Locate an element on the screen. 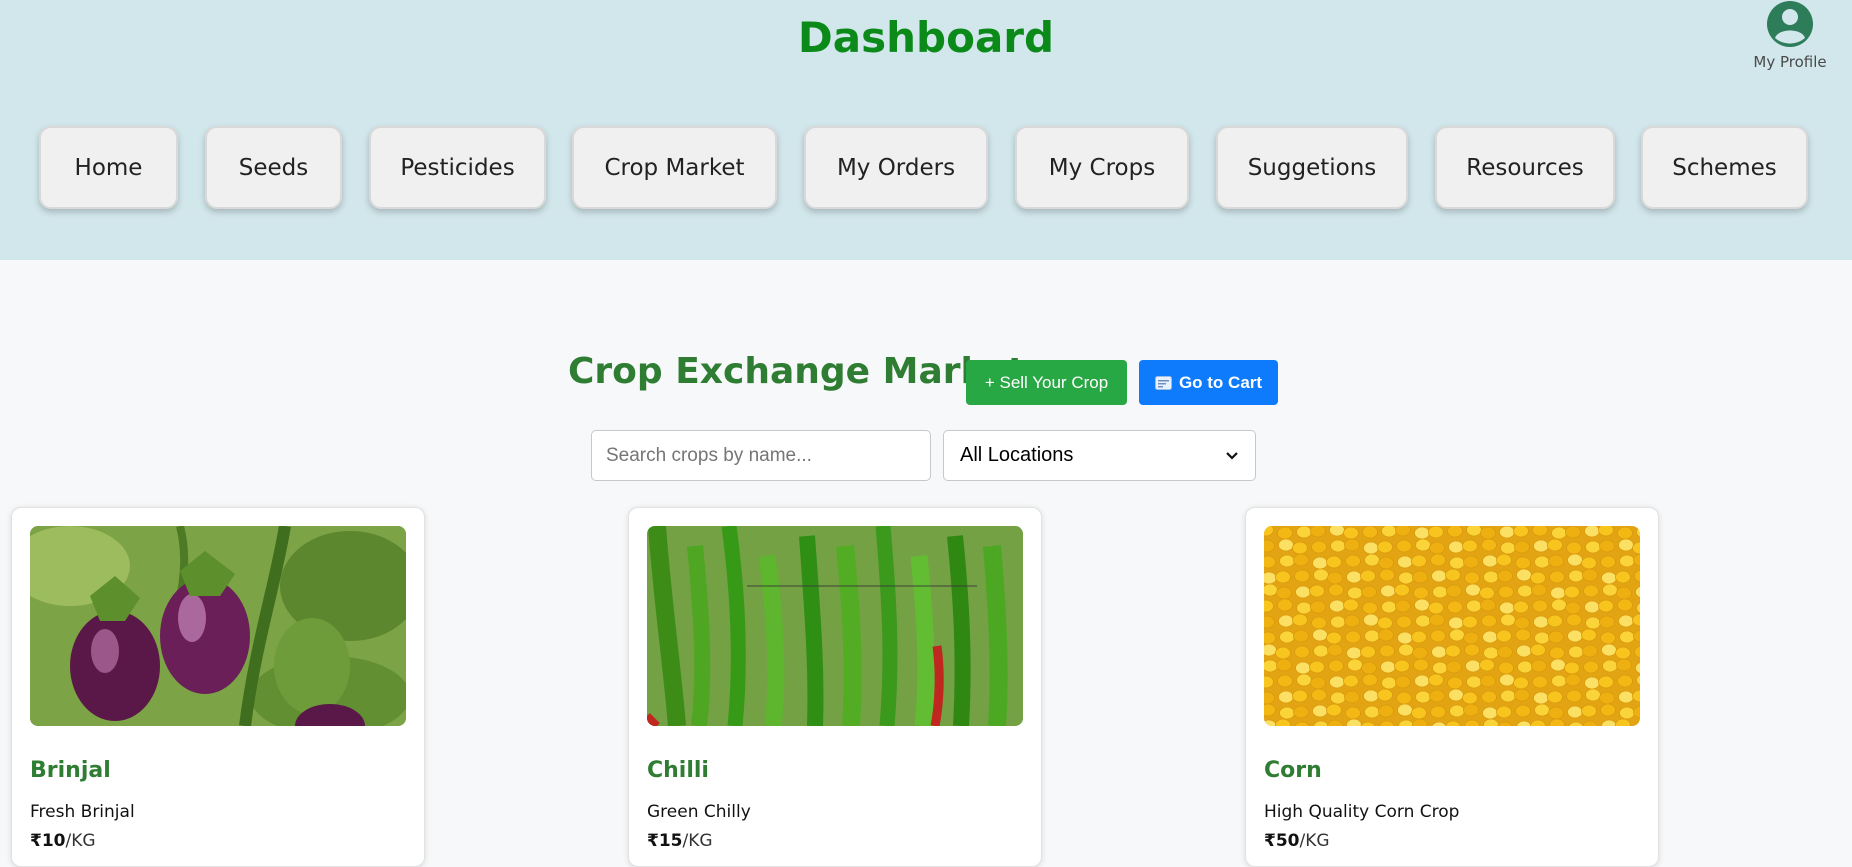 This screenshot has height=867, width=1852. nav-my-orders-button: My Orders is located at coordinates (896, 167).